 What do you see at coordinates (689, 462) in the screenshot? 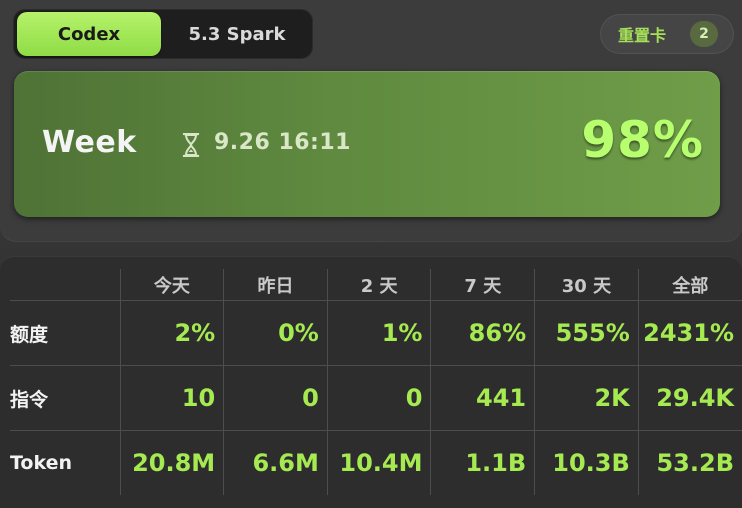
I see `table-cell: 53.2B` at bounding box center [689, 462].